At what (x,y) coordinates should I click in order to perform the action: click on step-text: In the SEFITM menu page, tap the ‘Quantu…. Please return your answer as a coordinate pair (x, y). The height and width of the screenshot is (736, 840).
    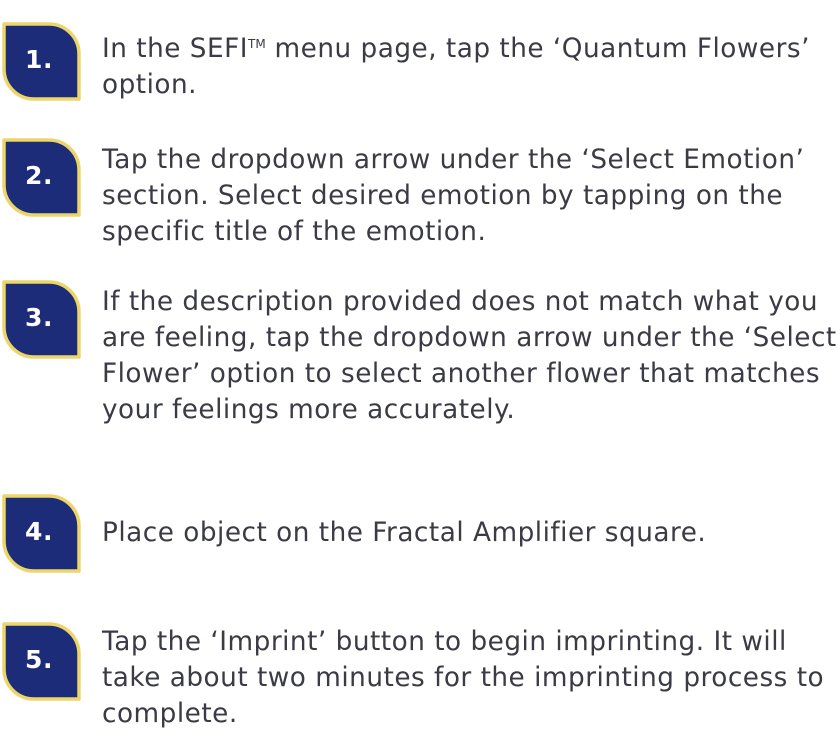
    Looking at the image, I should click on (469, 64).